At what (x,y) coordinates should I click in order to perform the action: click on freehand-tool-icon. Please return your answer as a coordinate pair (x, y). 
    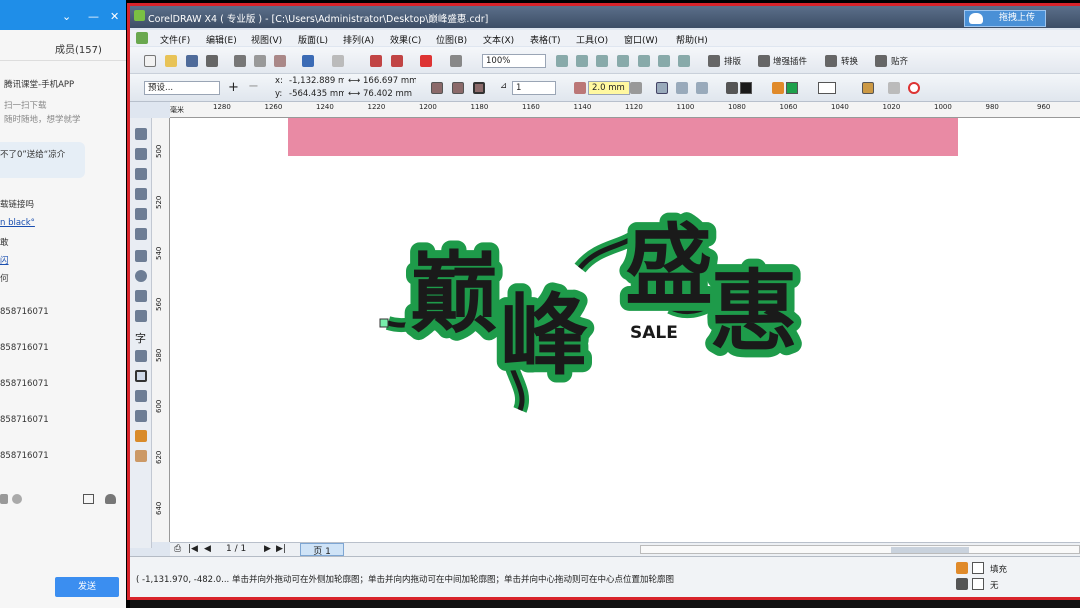
    Looking at the image, I should click on (141, 214).